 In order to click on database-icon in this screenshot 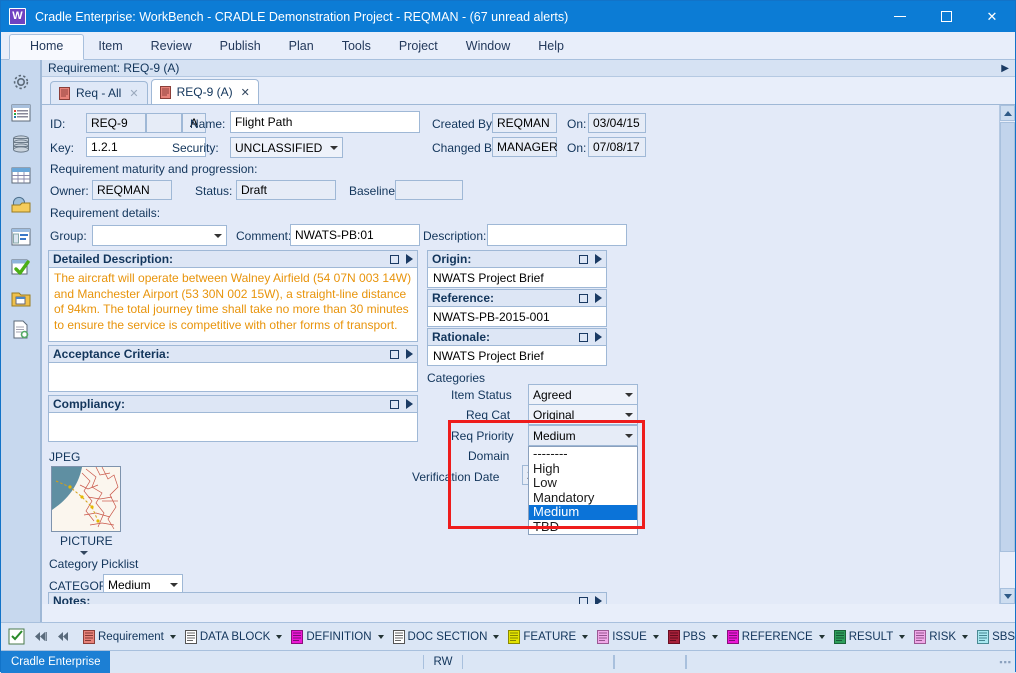, I will do `click(21, 143)`.